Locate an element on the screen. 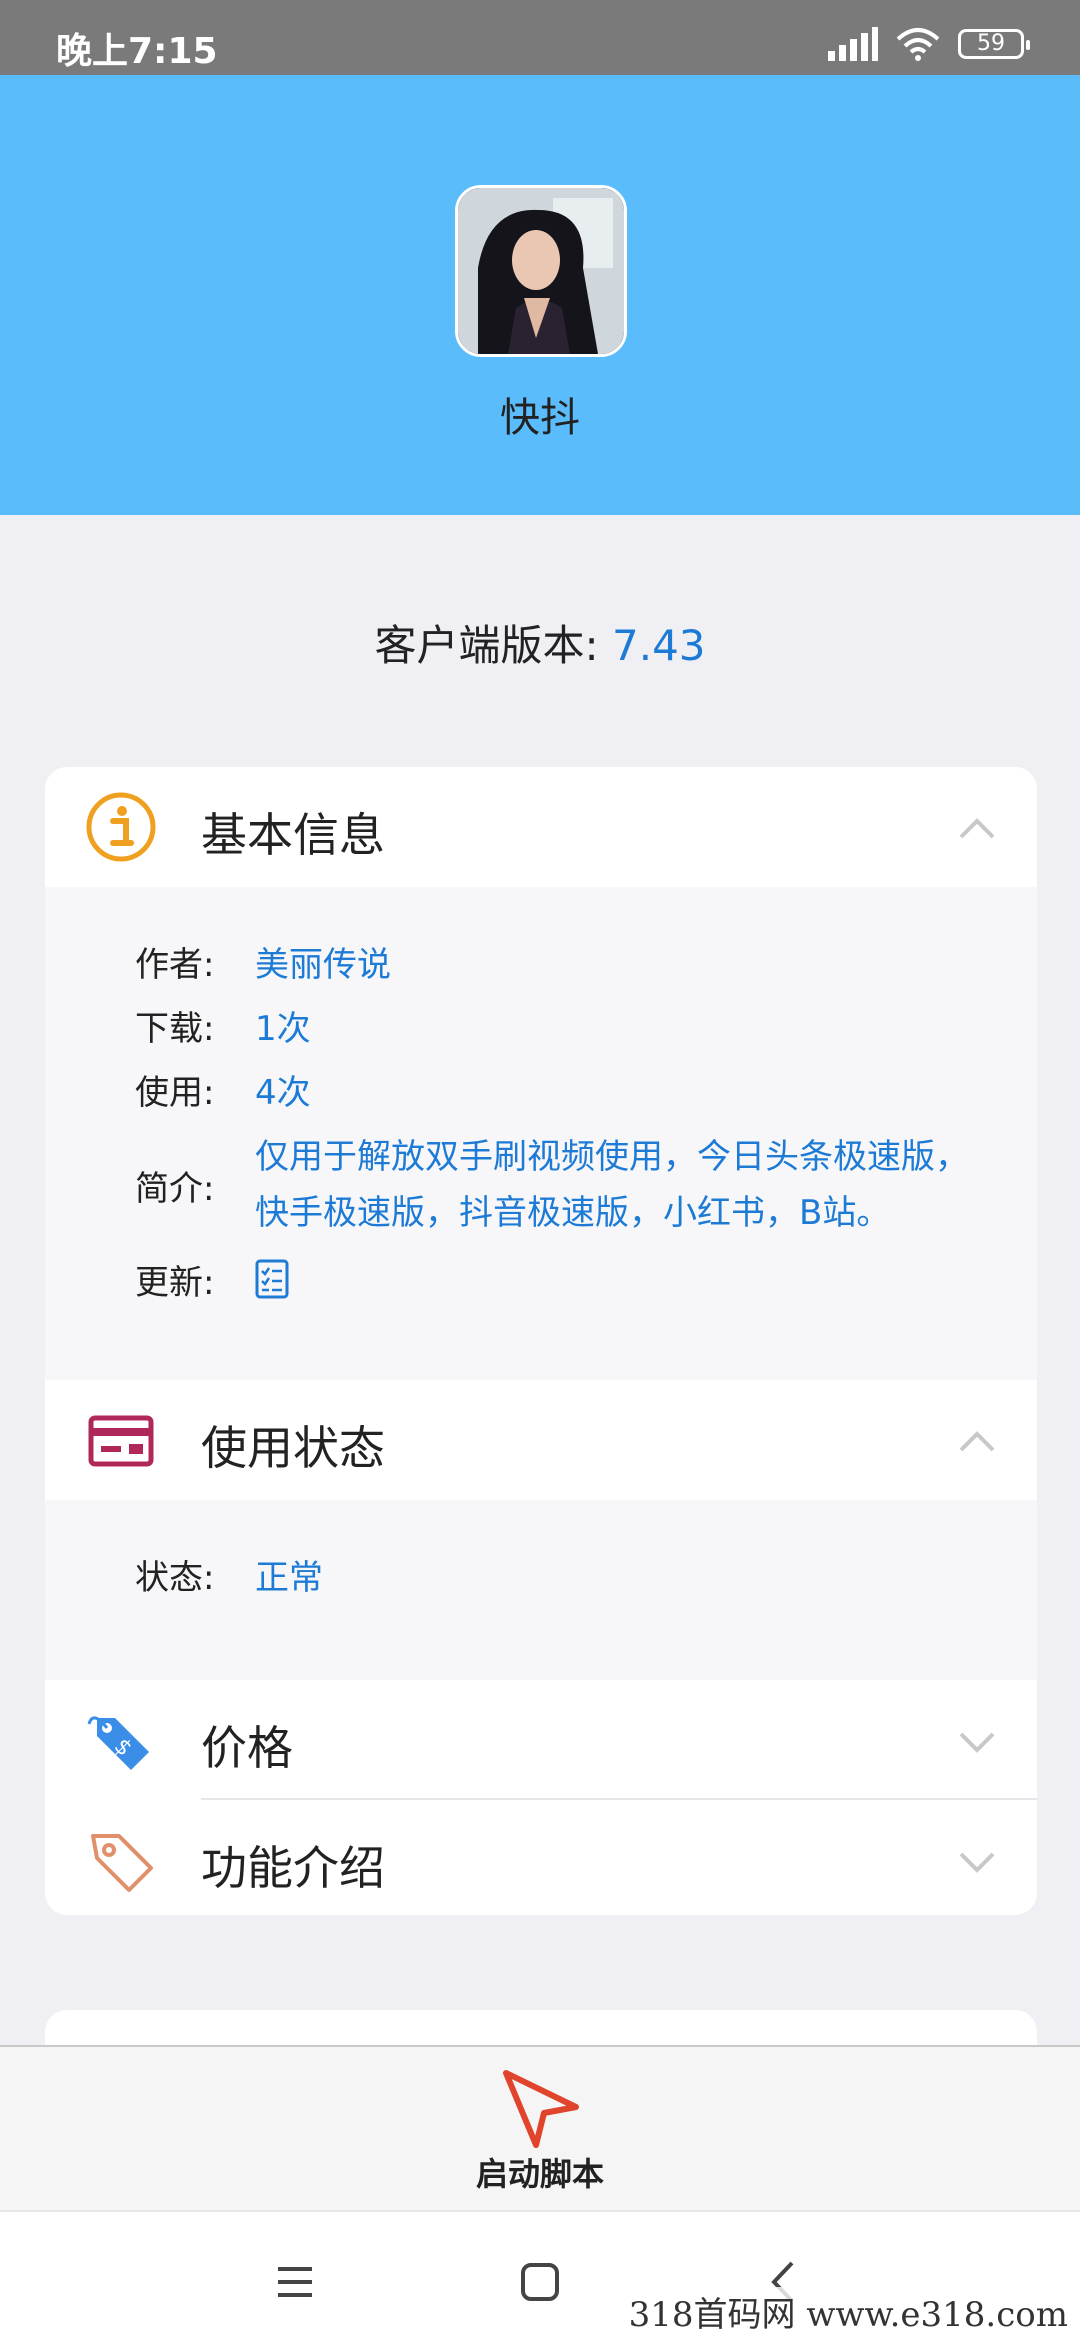 The image size is (1080, 2340). cursor-arrow-icon is located at coordinates (541, 2109).